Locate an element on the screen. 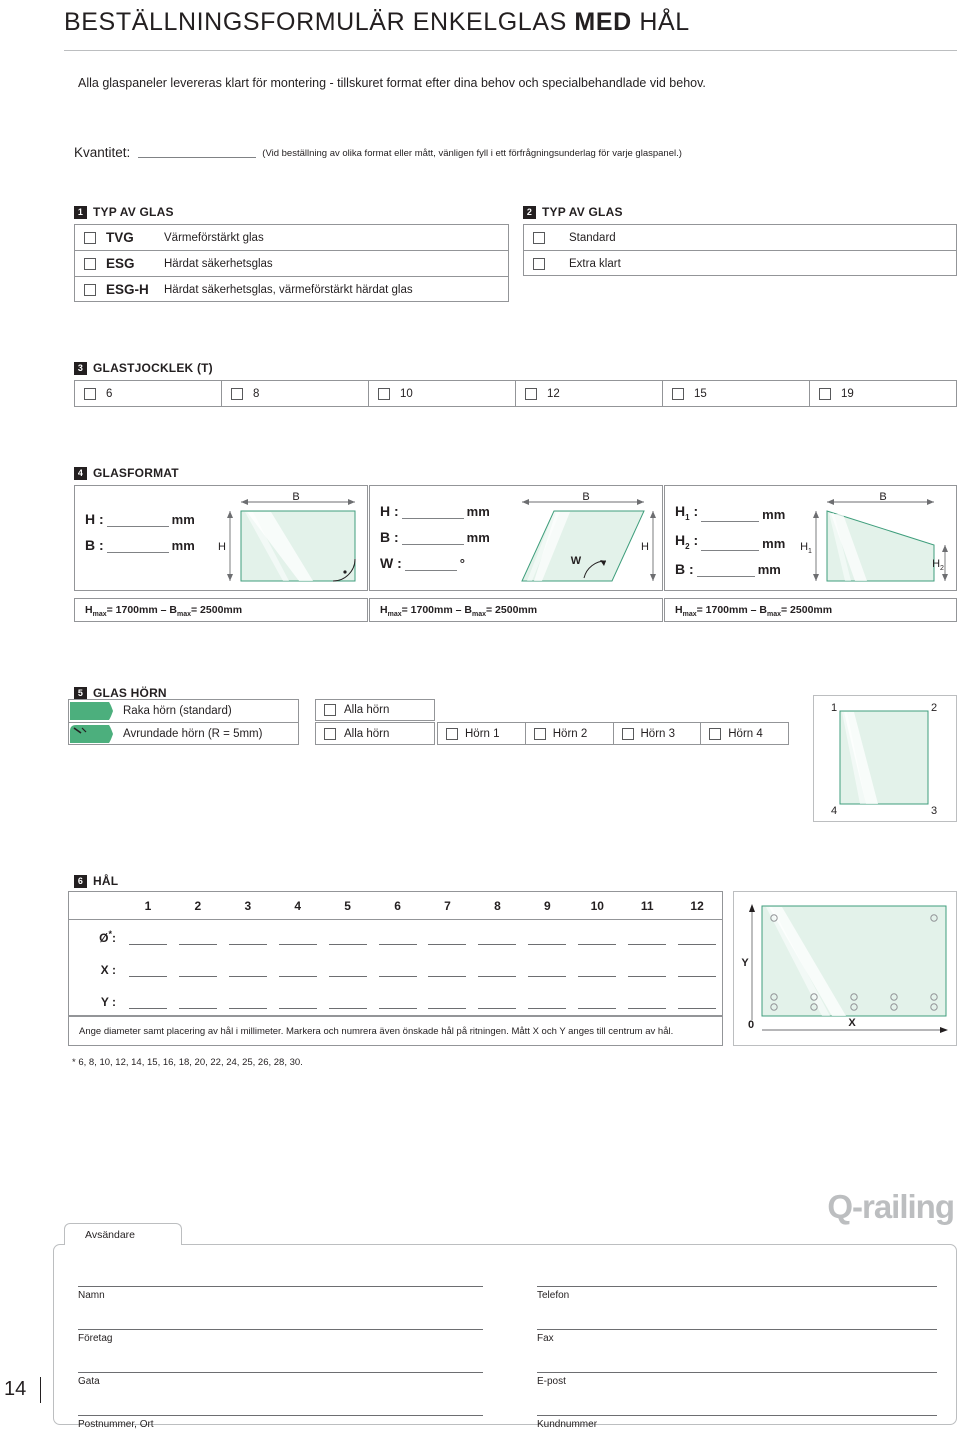 The height and width of the screenshot is (1435, 960). field-gata: Gata is located at coordinates (280, 1379).